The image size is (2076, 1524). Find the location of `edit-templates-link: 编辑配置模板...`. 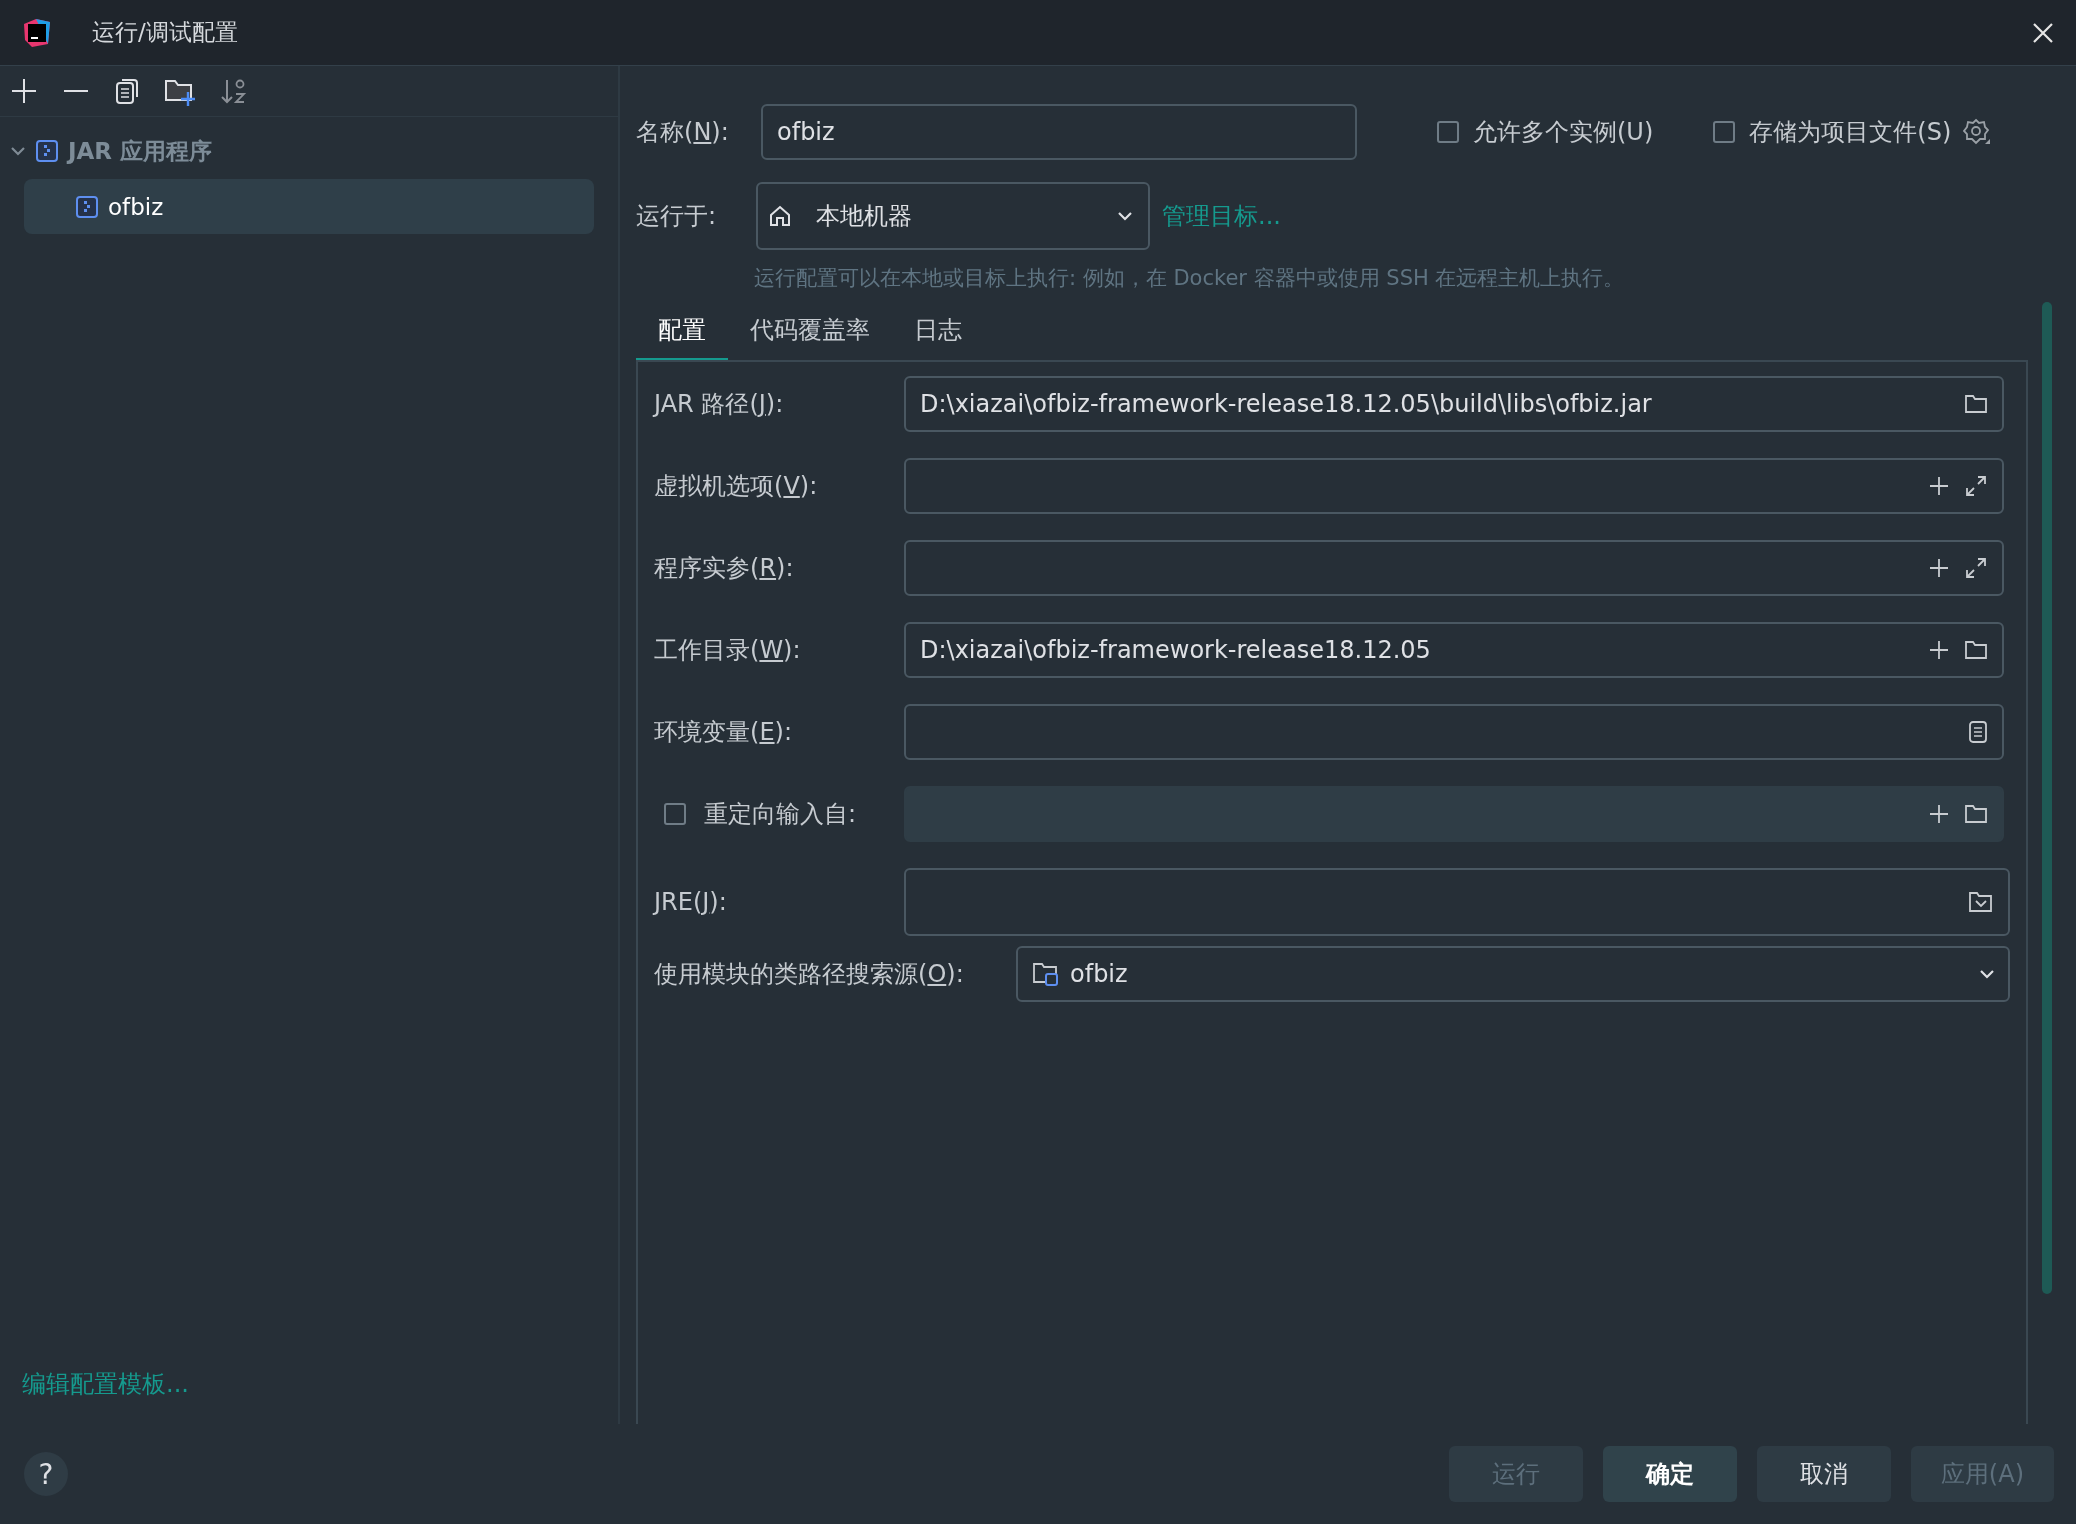

edit-templates-link: 编辑配置模板... is located at coordinates (320, 1384).